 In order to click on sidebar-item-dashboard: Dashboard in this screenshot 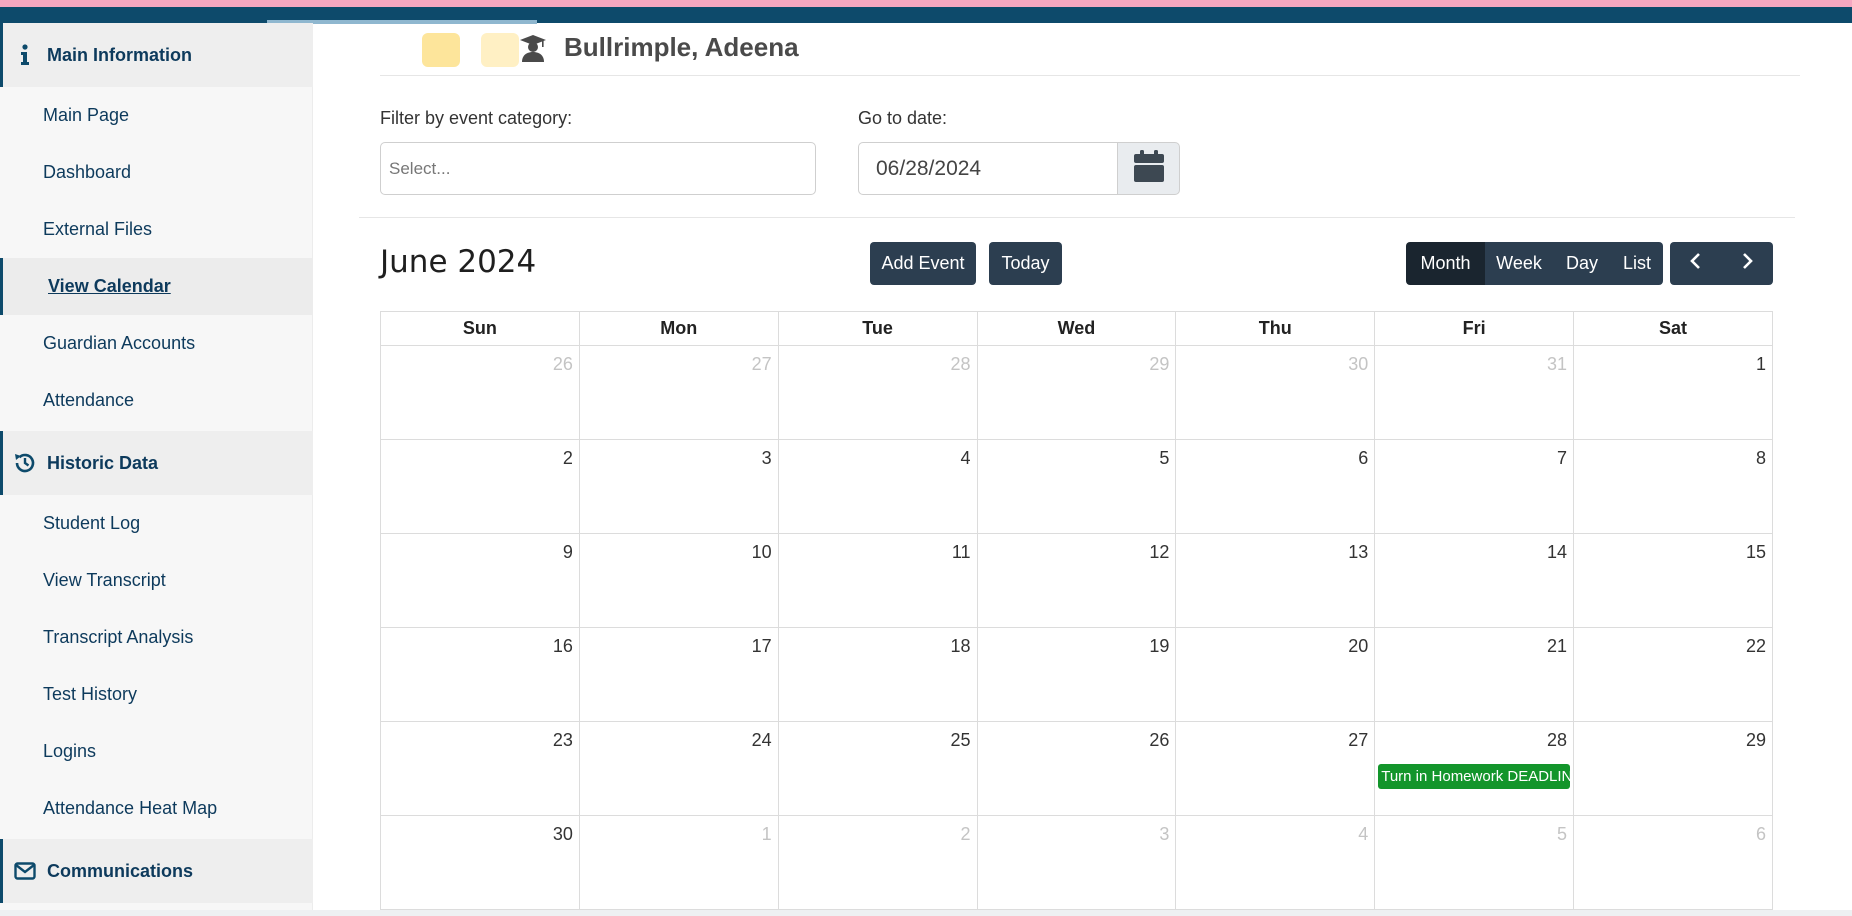, I will do `click(156, 172)`.